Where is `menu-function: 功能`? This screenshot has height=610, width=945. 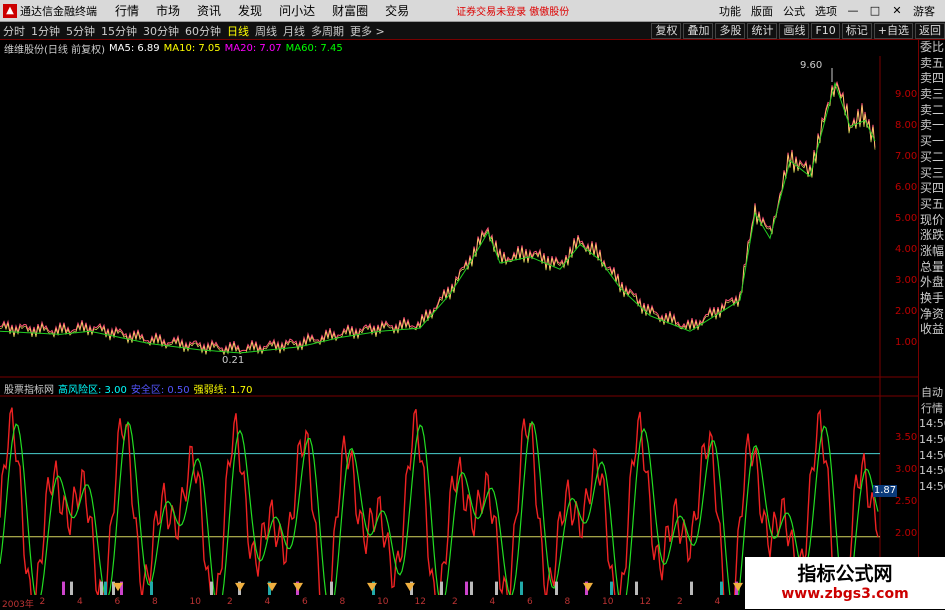
menu-function: 功能 is located at coordinates (730, 11).